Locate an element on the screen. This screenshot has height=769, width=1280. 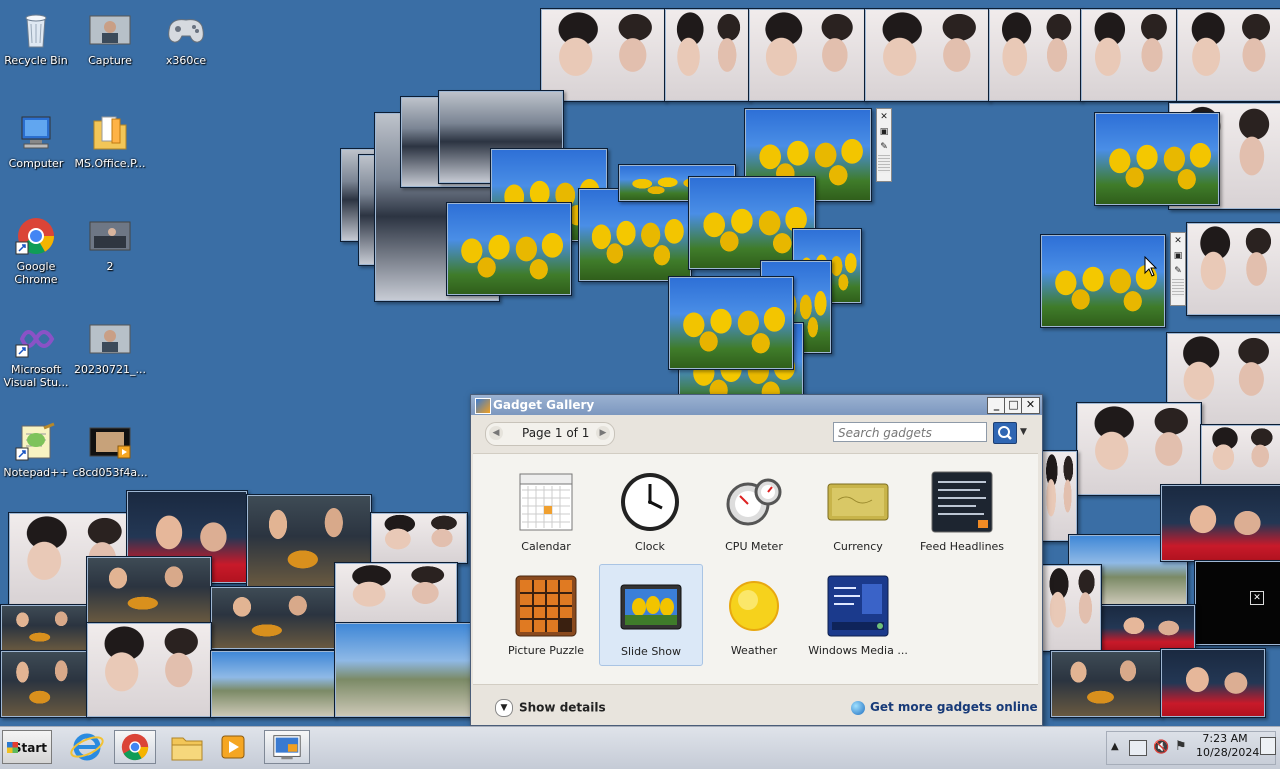
show-desktop-button is located at coordinates (1268, 746).